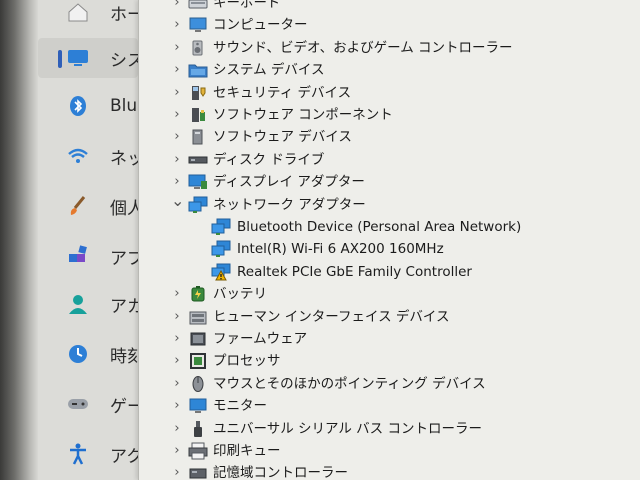  What do you see at coordinates (91, 58) in the screenshot?
I see `settings-nav-item: シス` at bounding box center [91, 58].